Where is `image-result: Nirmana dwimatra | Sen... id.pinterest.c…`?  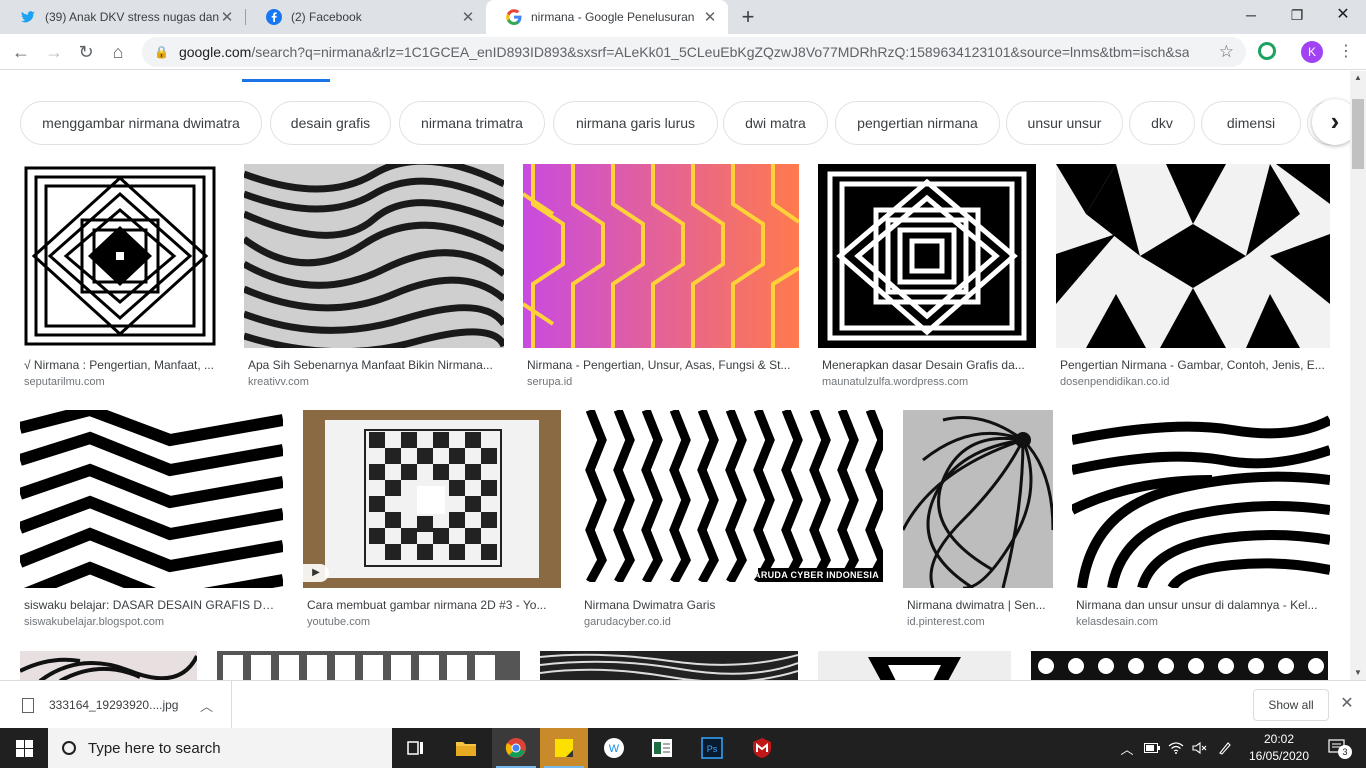
image-result: Nirmana dwimatra | Sen... id.pinterest.c… is located at coordinates (979, 522).